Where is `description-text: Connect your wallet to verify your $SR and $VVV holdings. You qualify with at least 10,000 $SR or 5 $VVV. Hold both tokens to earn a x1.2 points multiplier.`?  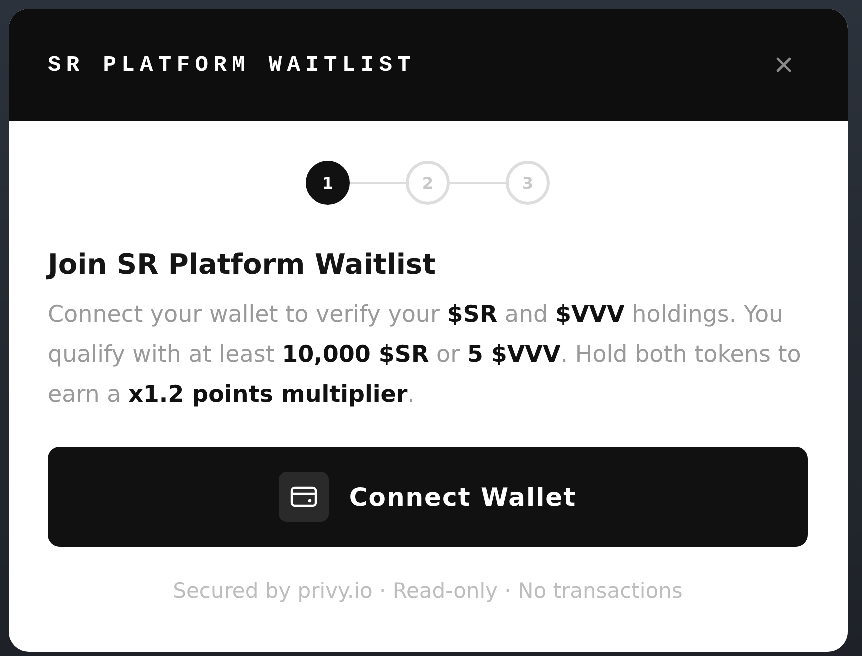
description-text: Connect your wallet to verify your $SR and $VVV holdings. You qualify with at least 10,000 $SR or 5 $VVV. Hold both tokens to earn a x1.2 points multiplier. is located at coordinates (425, 355).